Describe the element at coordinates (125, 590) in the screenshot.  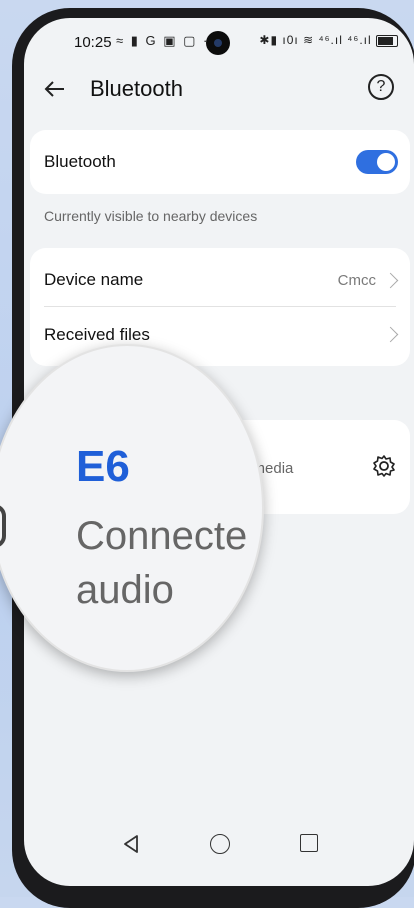
I see `device-status-magnified-line2: audio` at that location.